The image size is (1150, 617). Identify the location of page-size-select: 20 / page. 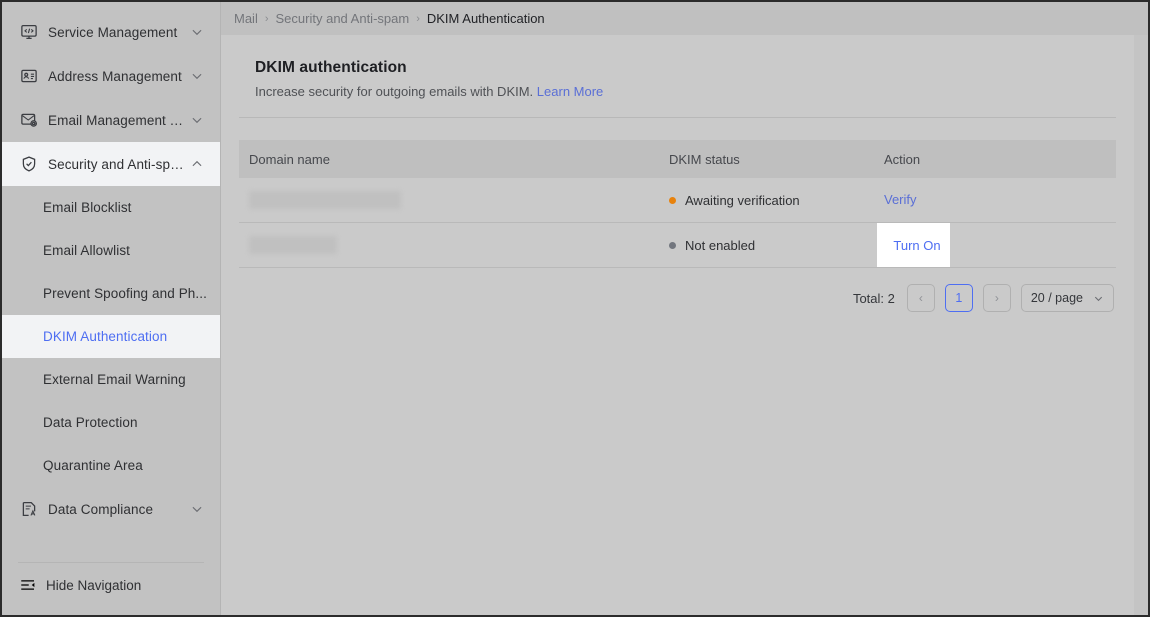
(1067, 298).